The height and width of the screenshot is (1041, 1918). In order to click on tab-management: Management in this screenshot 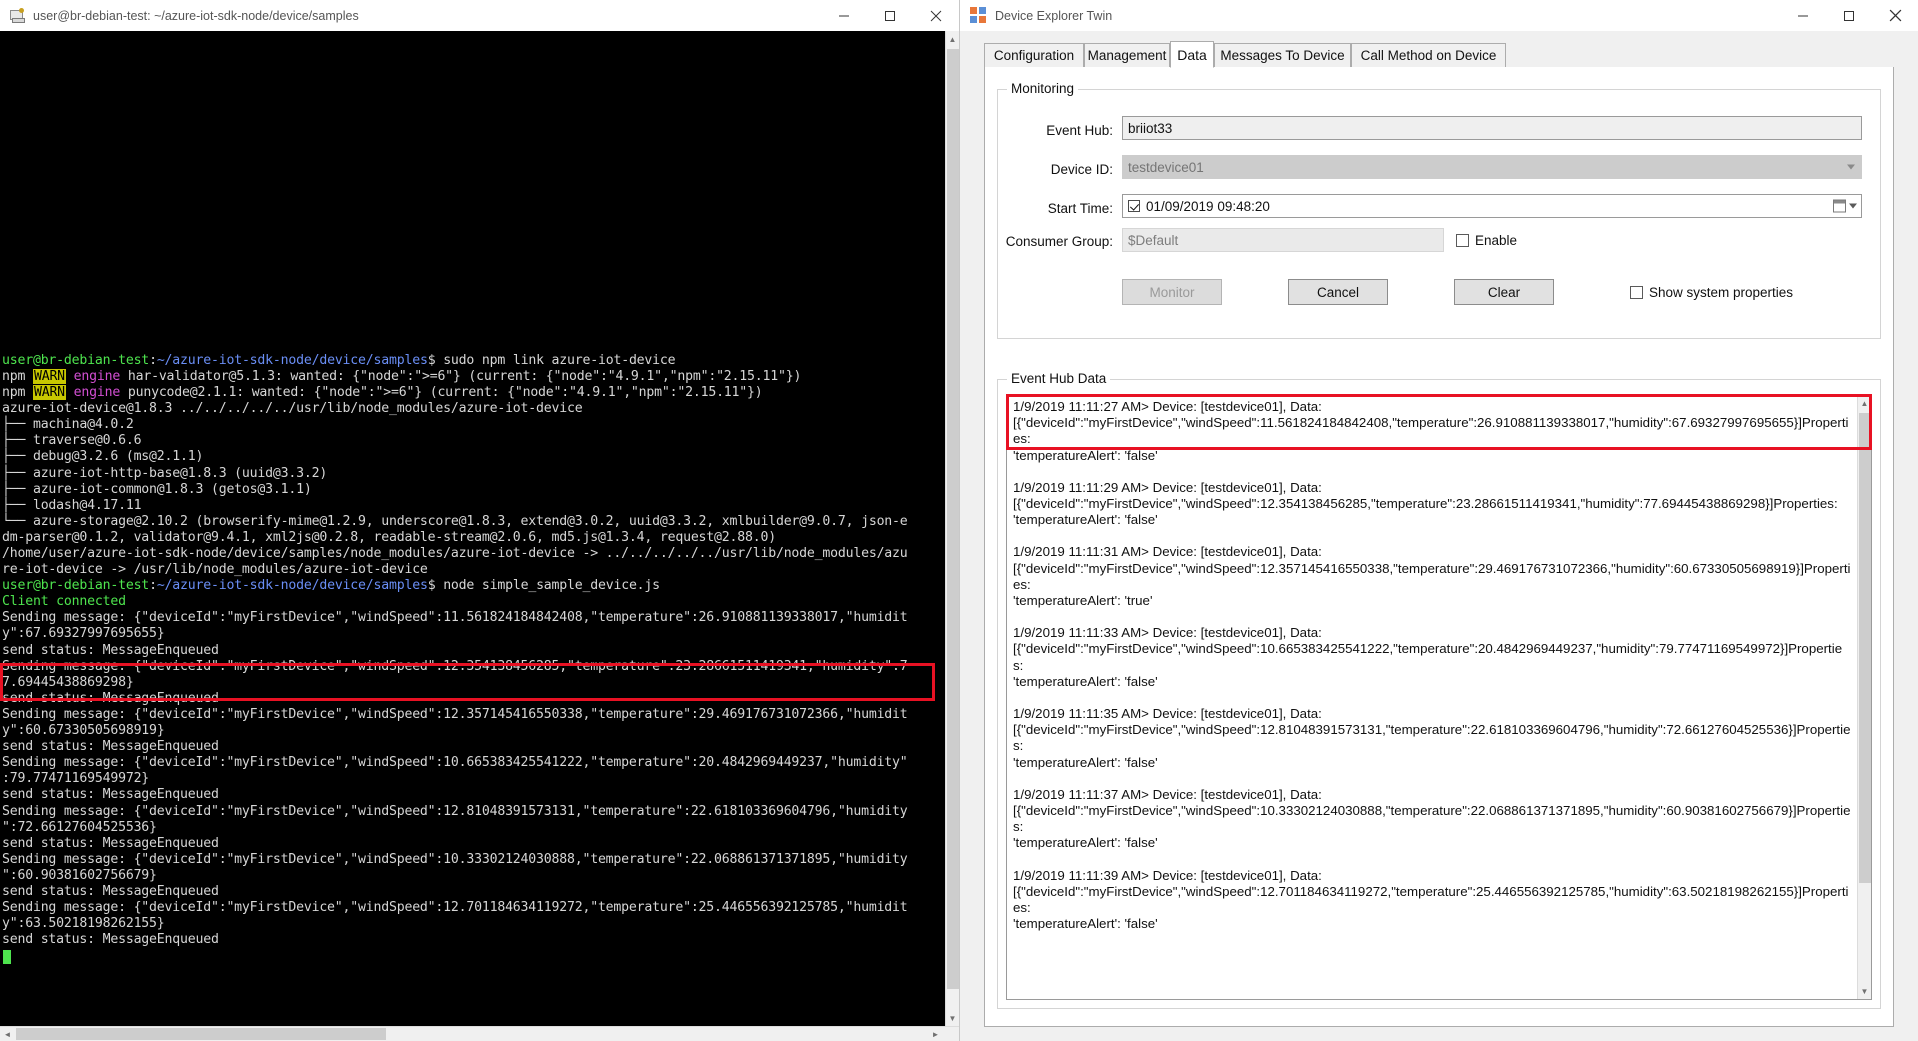, I will do `click(1127, 55)`.